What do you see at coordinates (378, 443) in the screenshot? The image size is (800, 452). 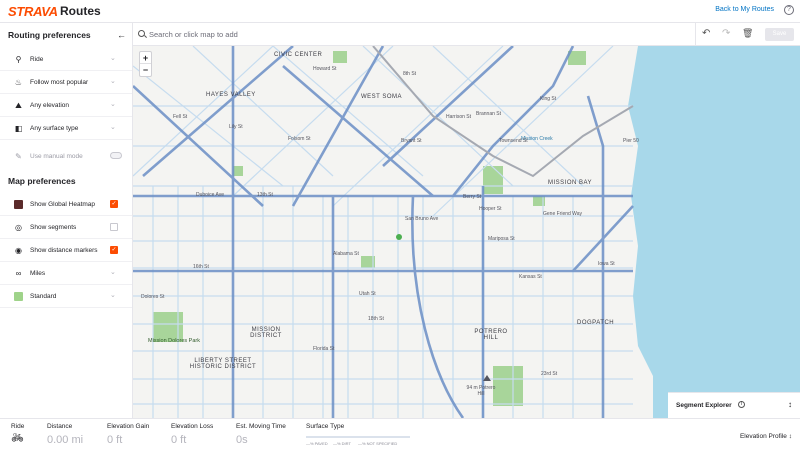 I see `surface-legend-unspecified: —% NOT SPECIFIED` at bounding box center [378, 443].